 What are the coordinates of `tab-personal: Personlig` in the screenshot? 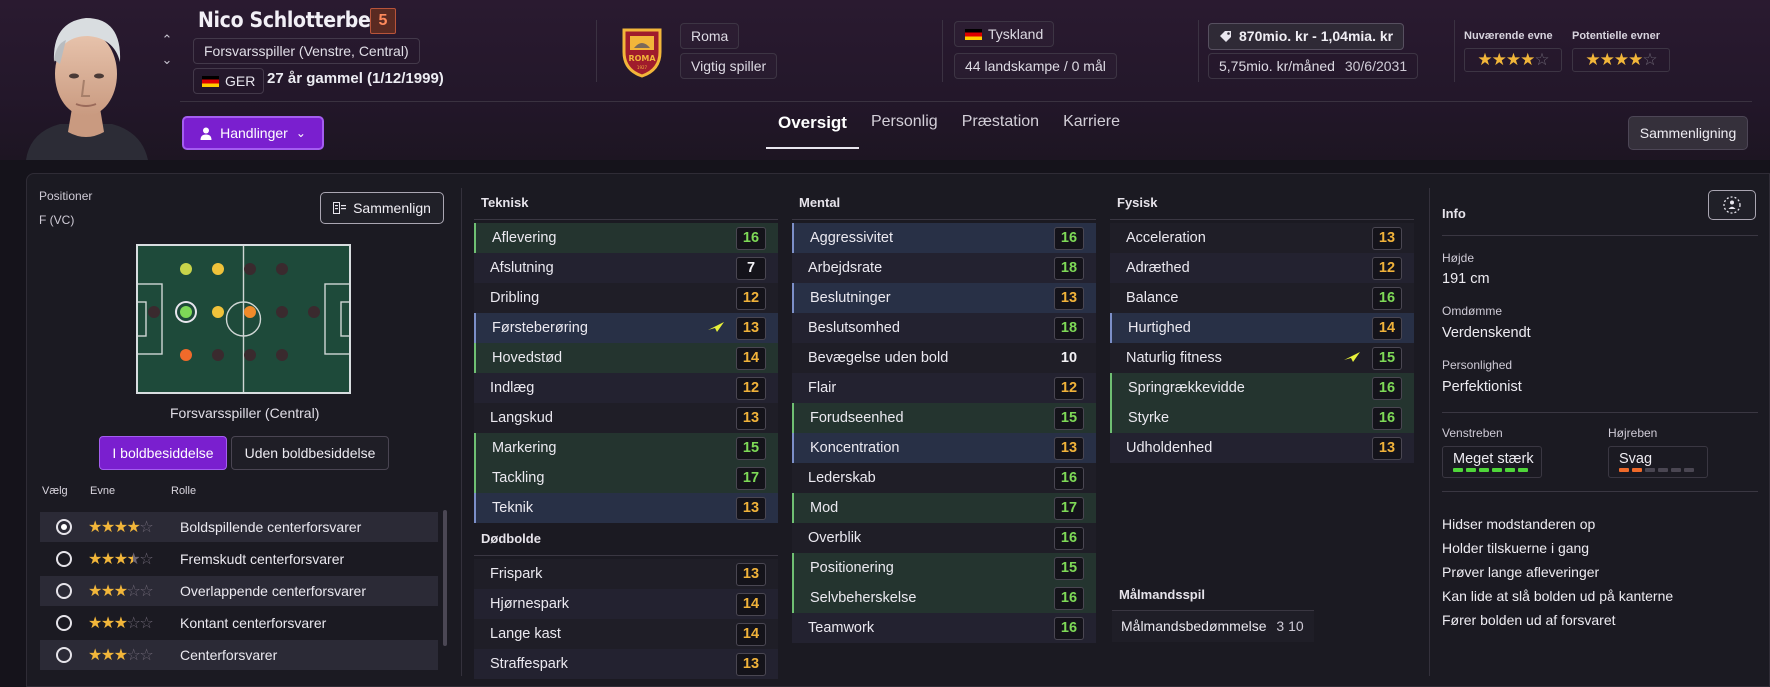 It's located at (904, 129).